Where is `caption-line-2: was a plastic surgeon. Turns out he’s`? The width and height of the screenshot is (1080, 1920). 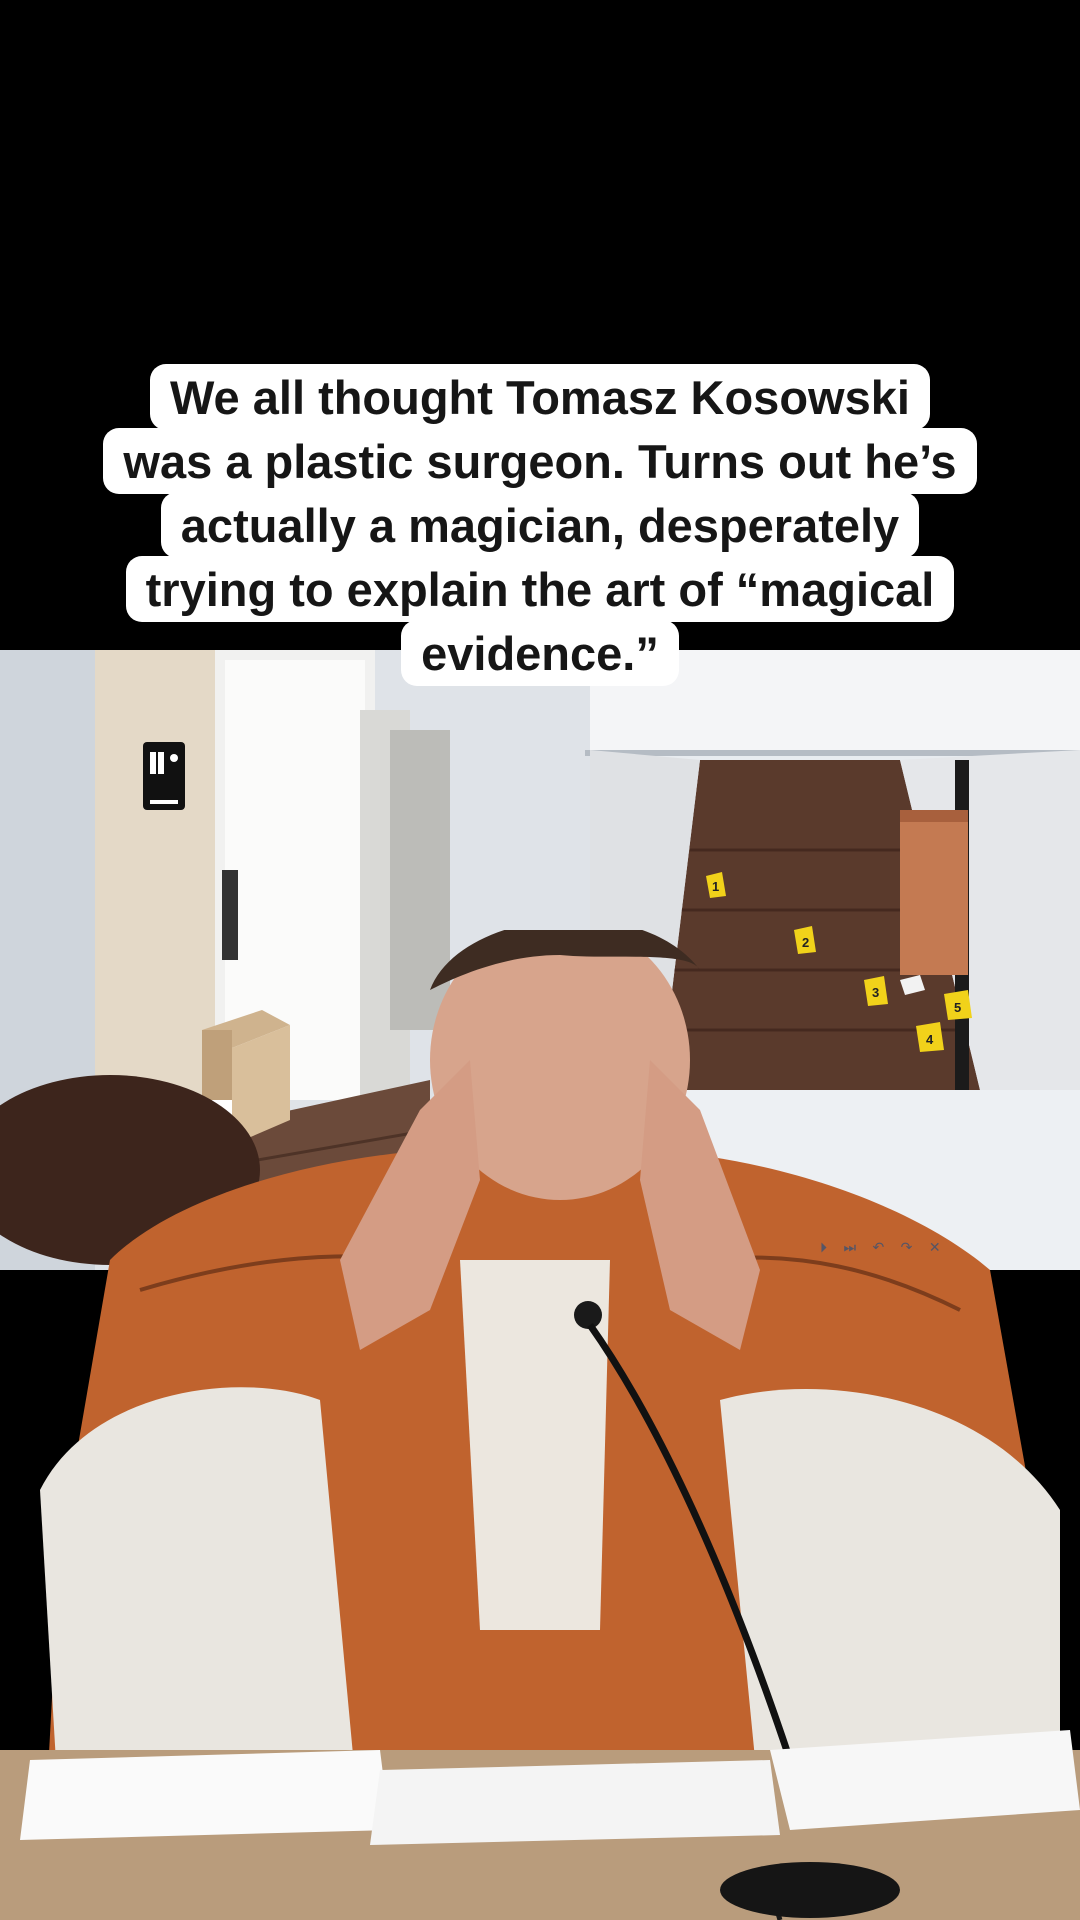 caption-line-2: was a plastic surgeon. Turns out he’s is located at coordinates (540, 461).